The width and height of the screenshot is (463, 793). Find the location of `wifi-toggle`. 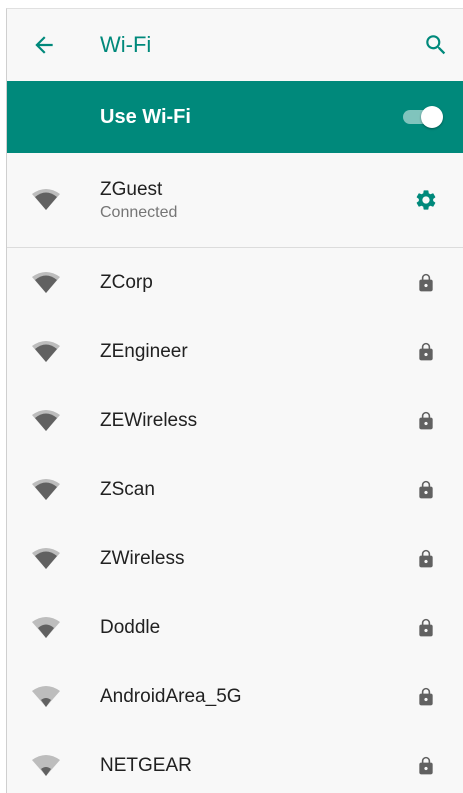

wifi-toggle is located at coordinates (422, 117).